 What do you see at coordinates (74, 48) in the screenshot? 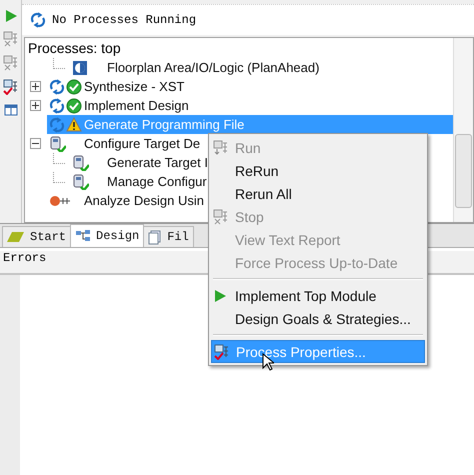
I see `panel-title: Processes: top` at bounding box center [74, 48].